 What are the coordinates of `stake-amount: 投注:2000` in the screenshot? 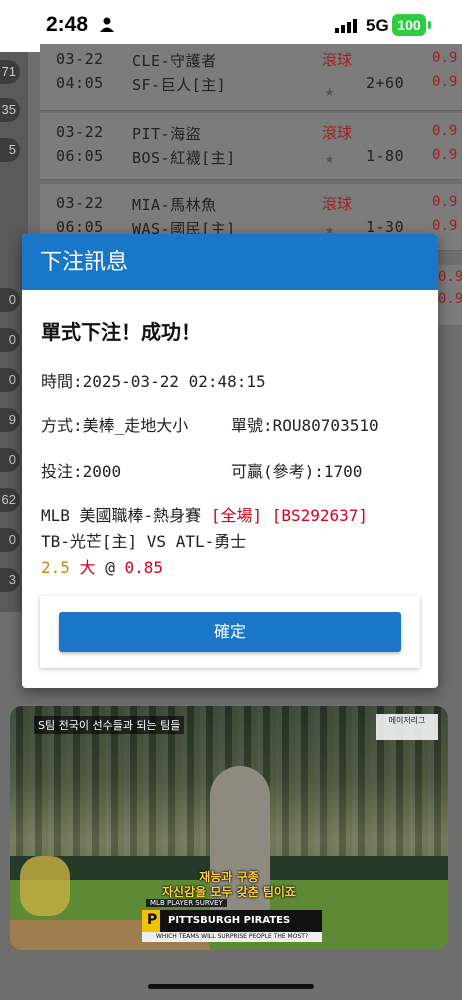 It's located at (81, 471).